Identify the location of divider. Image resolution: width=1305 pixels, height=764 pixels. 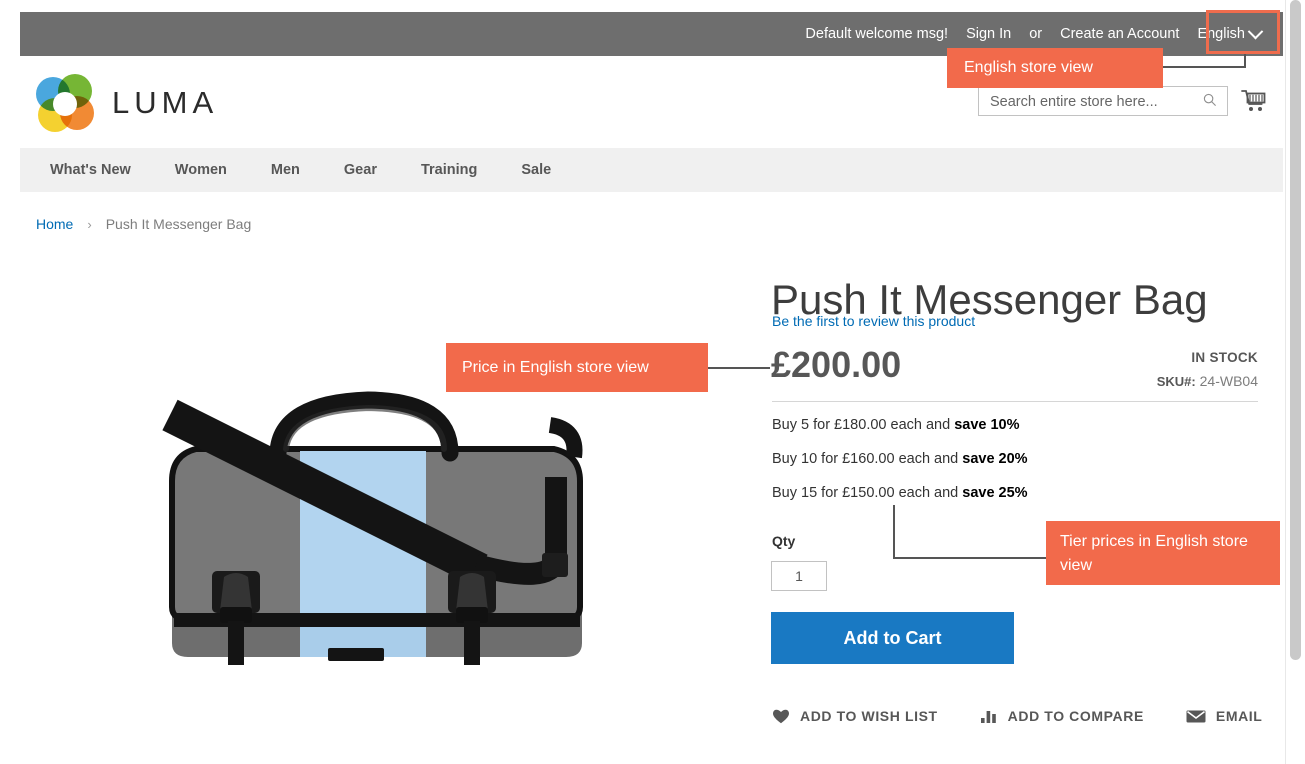
(1015, 401).